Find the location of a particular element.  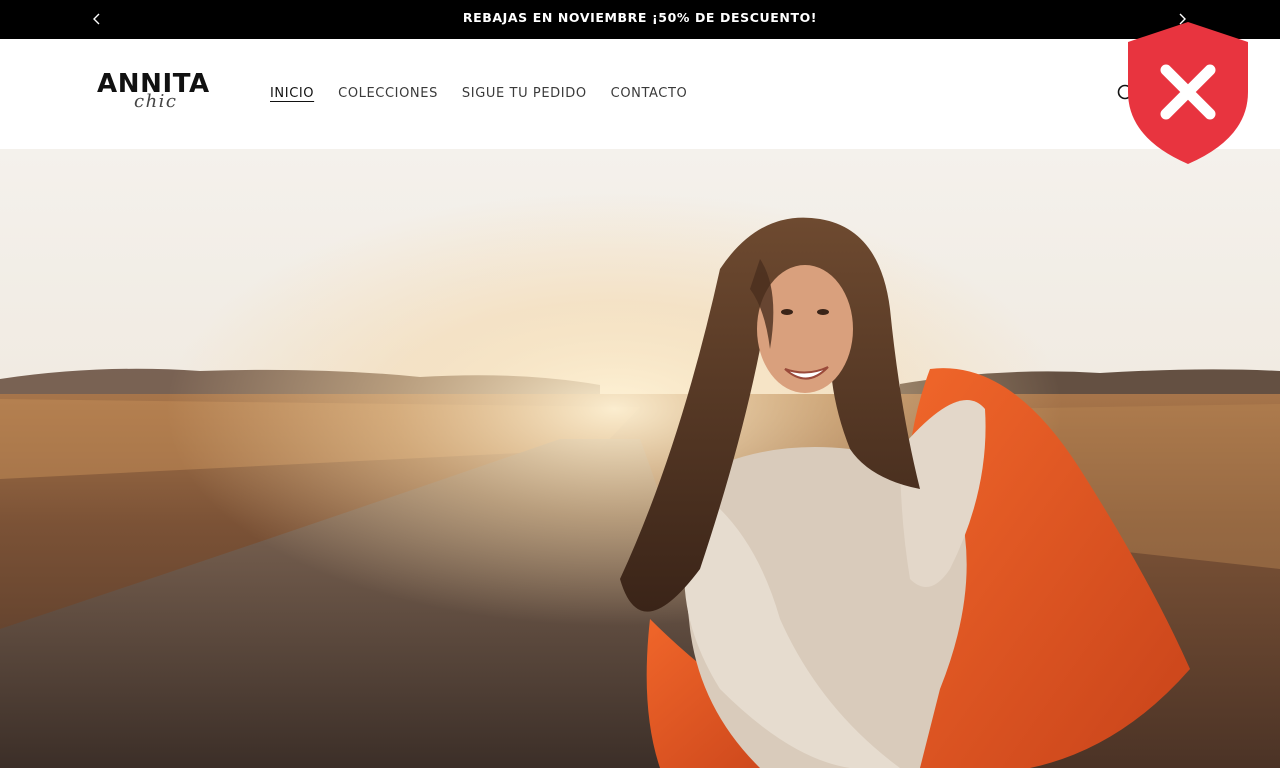

nav-item-sigue-tu-pedido: SIGUE TU PEDIDO is located at coordinates (524, 93).